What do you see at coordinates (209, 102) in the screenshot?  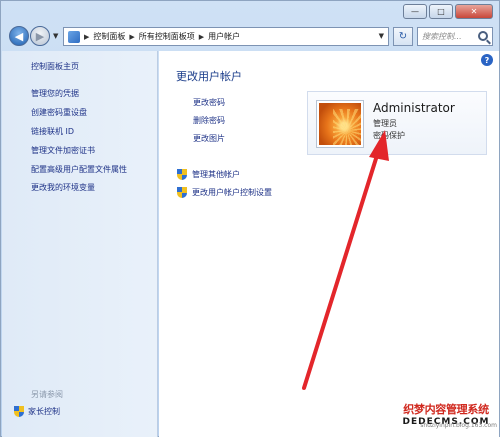 I see `change-password-link: 更改密码` at bounding box center [209, 102].